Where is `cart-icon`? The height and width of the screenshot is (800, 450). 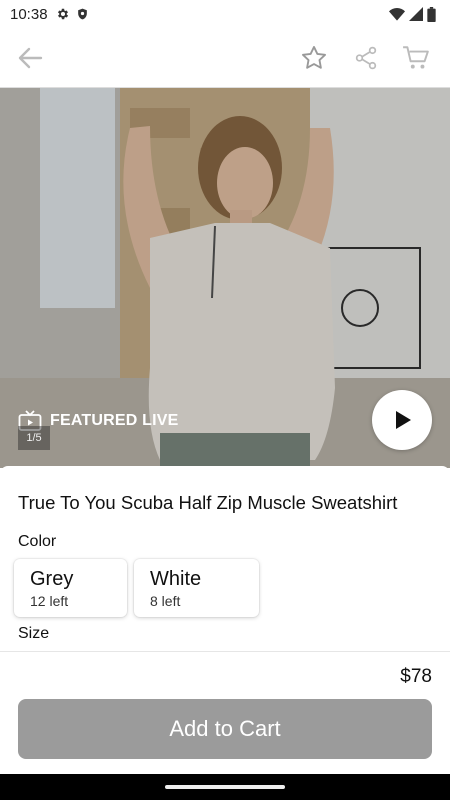 cart-icon is located at coordinates (416, 57).